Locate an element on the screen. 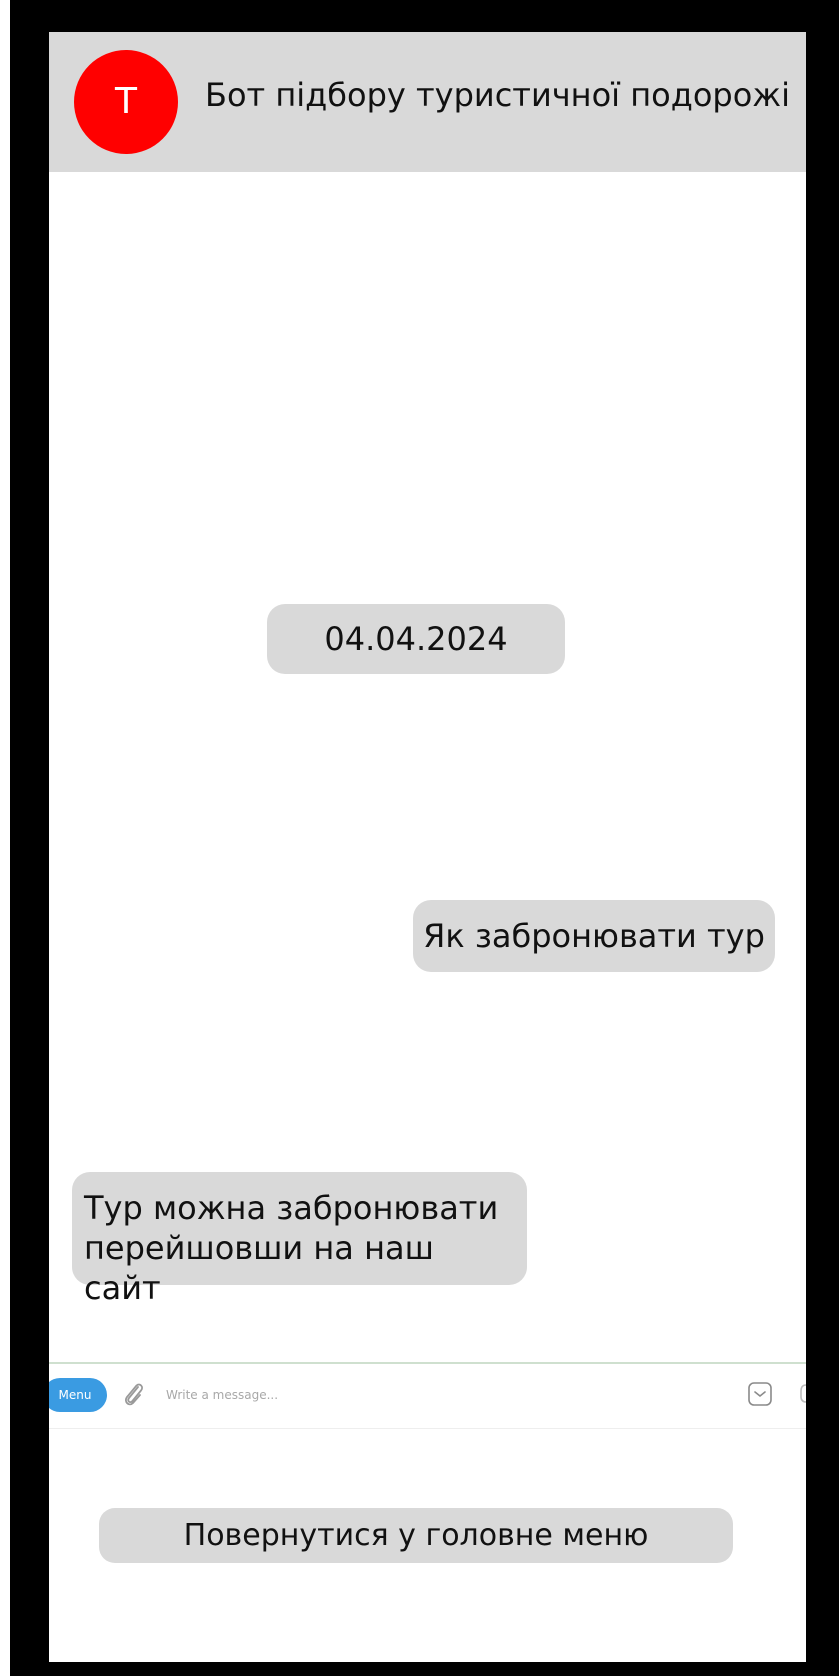 This screenshot has width=839, height=1676. menu-button: Menu is located at coordinates (78, 1395).